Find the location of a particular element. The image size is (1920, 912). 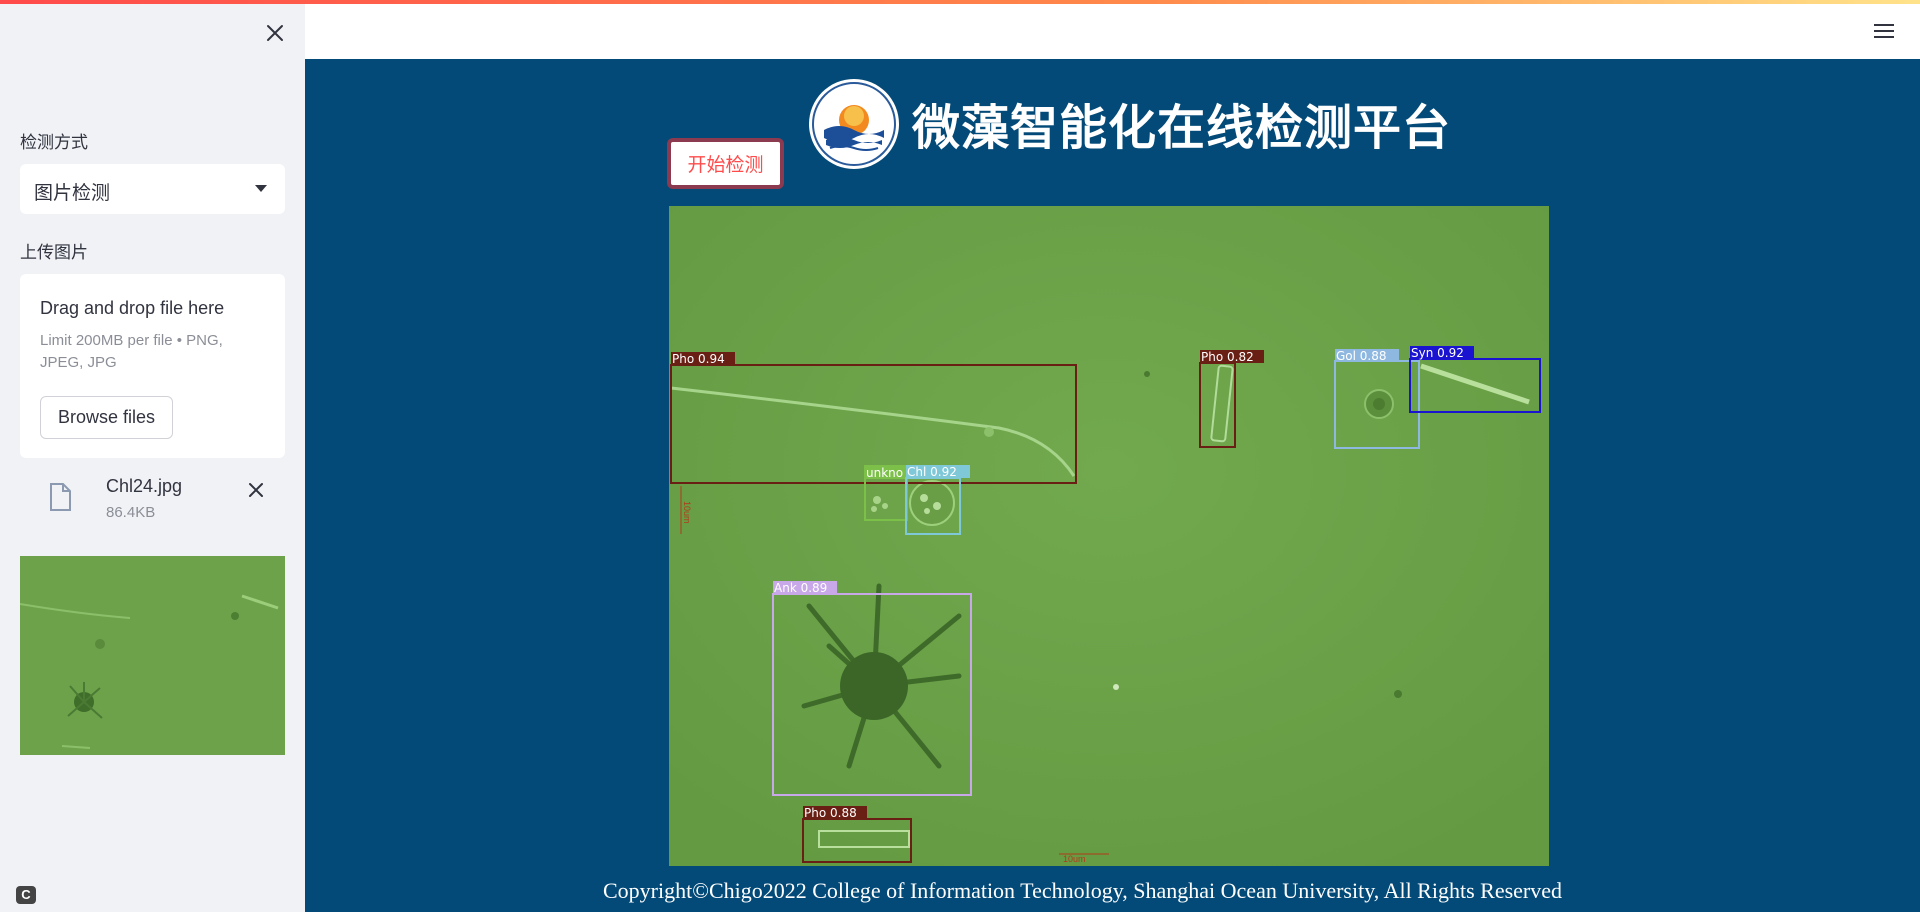

detection-label: Gol 0.88 is located at coordinates (1361, 356).